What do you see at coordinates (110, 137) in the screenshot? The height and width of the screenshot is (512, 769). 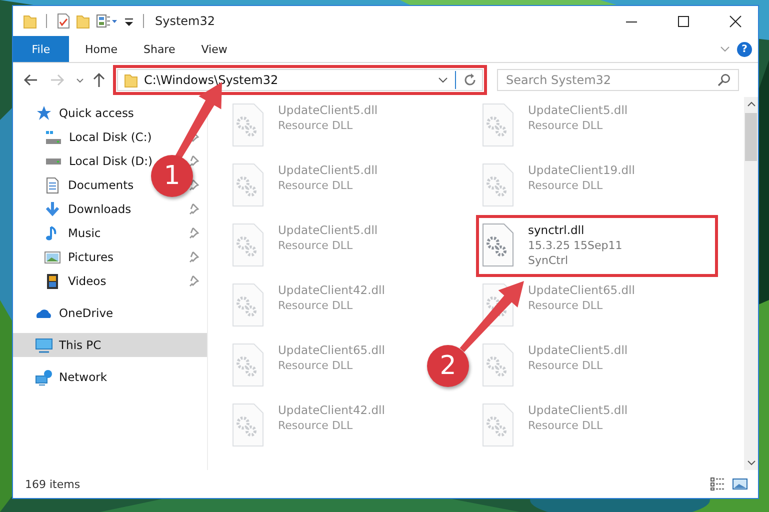 I see `navigation-item: Local Disk (C:)` at bounding box center [110, 137].